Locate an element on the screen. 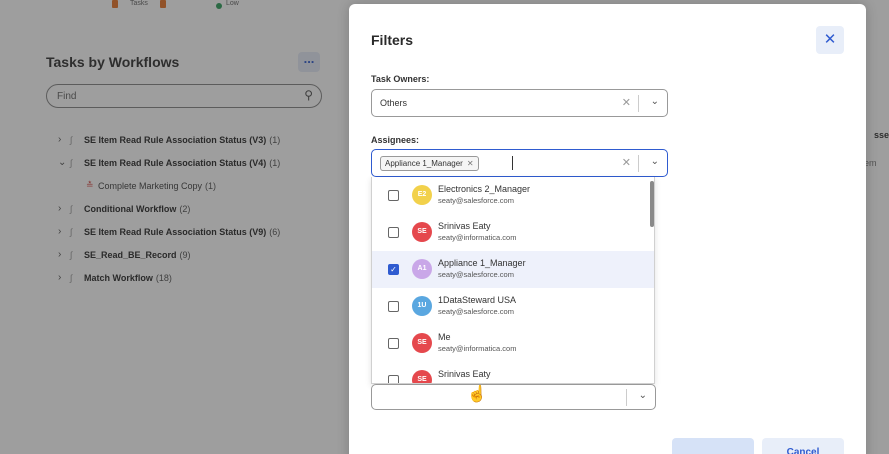  legend-tasks-label: Tasks is located at coordinates (139, 3).